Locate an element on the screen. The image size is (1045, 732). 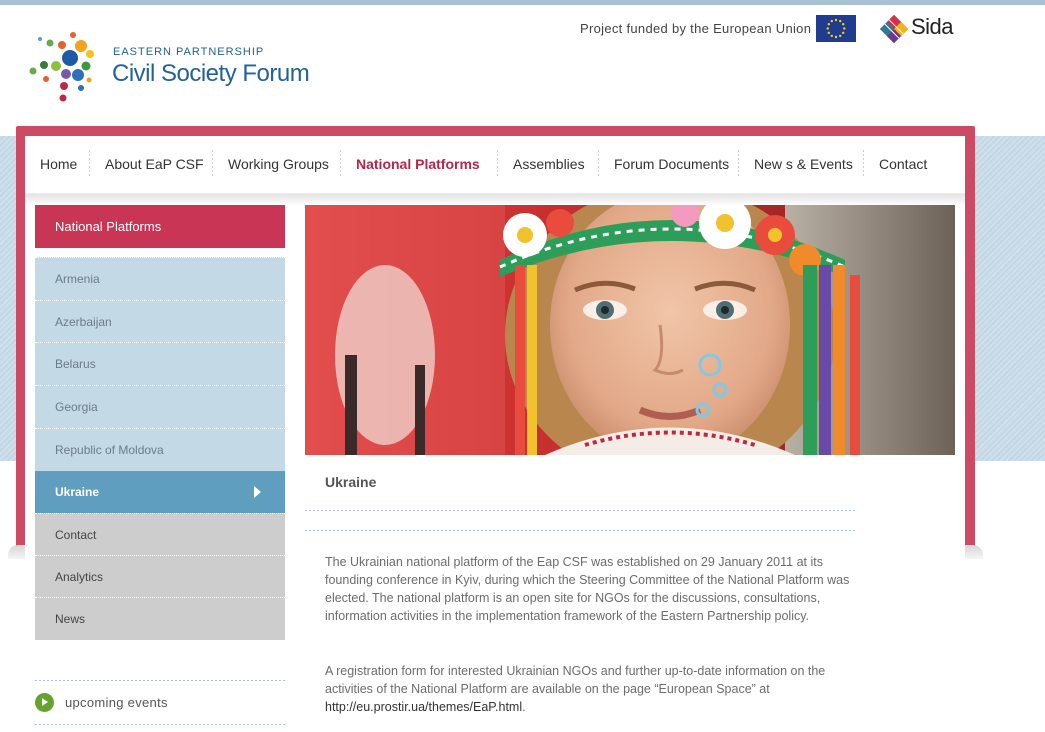
sidebar-item-georgia: Georgia is located at coordinates (160, 406).